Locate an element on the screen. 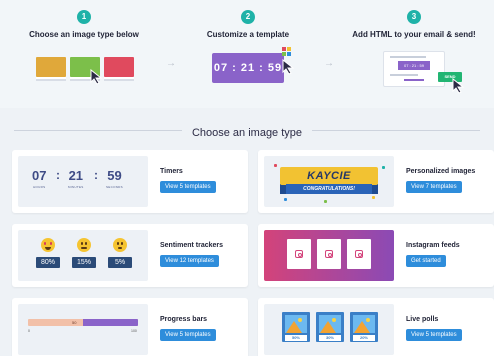 This screenshot has width=494, height=356. progress-mid-label: 50 is located at coordinates (74, 322).